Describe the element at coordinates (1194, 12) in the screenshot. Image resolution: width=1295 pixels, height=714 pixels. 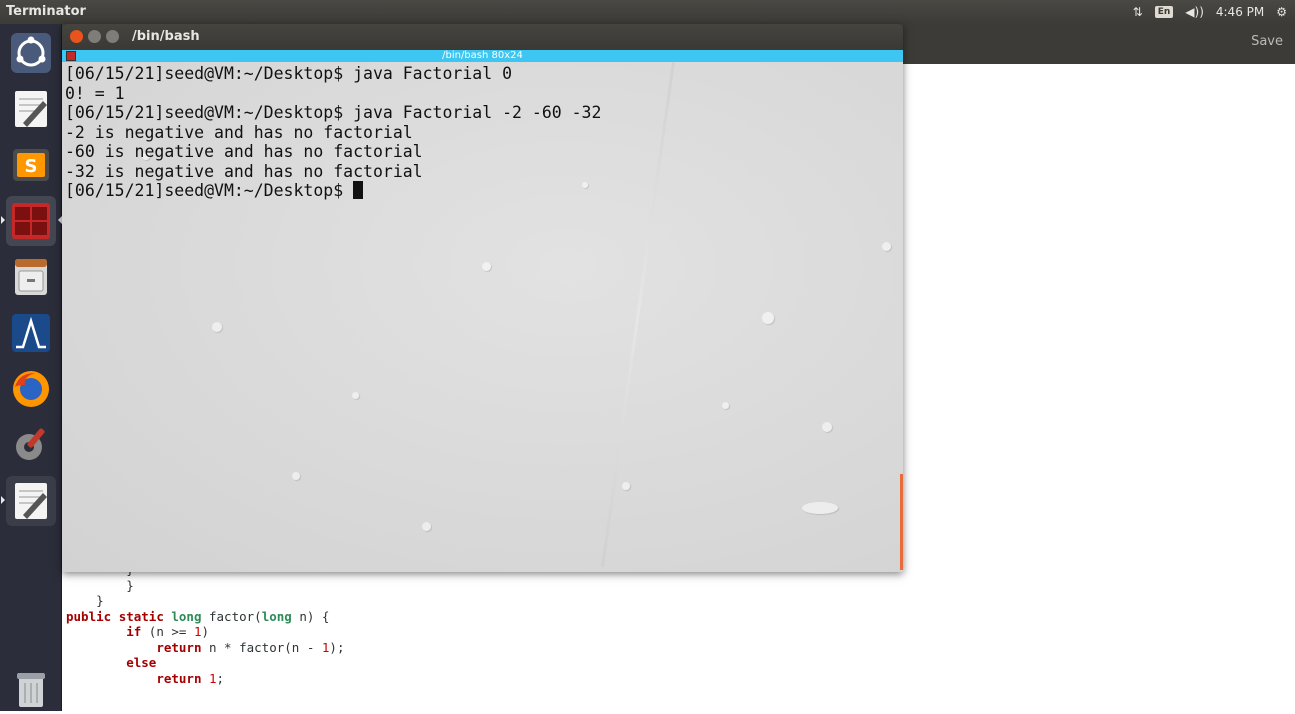
I see `volume-icon: ◀))` at that location.